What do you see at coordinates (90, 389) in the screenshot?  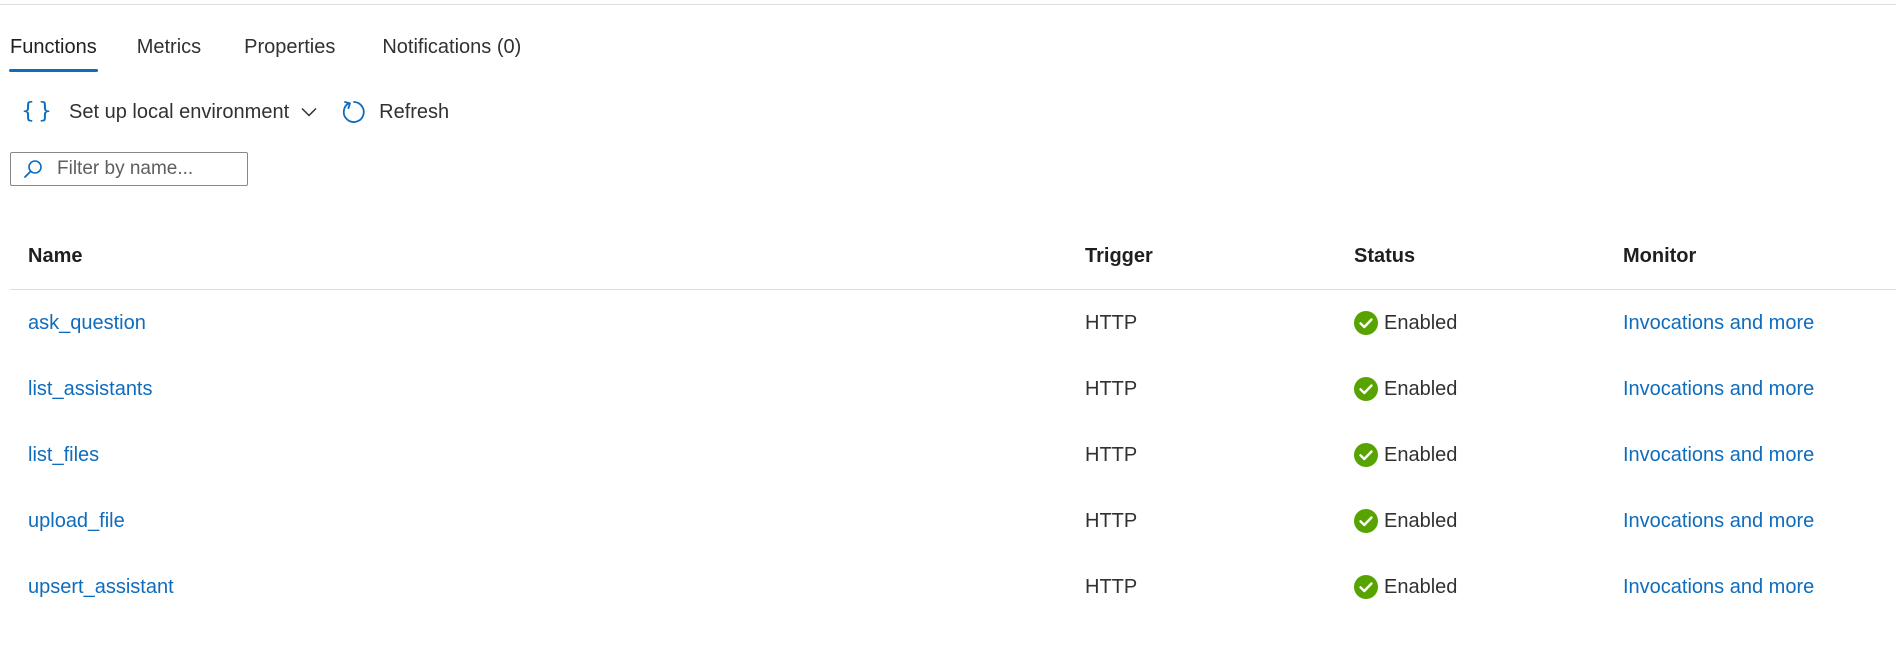 I see `function-name-link: list_assistants` at bounding box center [90, 389].